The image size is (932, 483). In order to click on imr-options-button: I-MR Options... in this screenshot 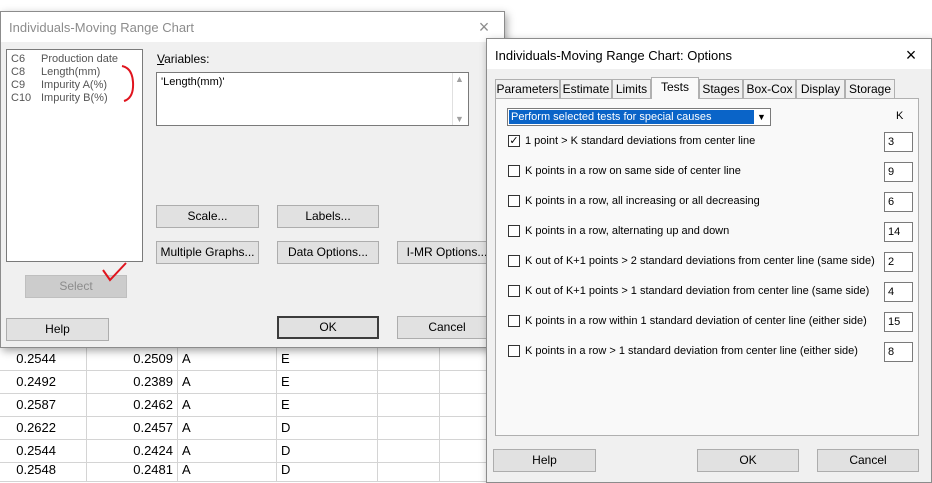, I will do `click(447, 252)`.